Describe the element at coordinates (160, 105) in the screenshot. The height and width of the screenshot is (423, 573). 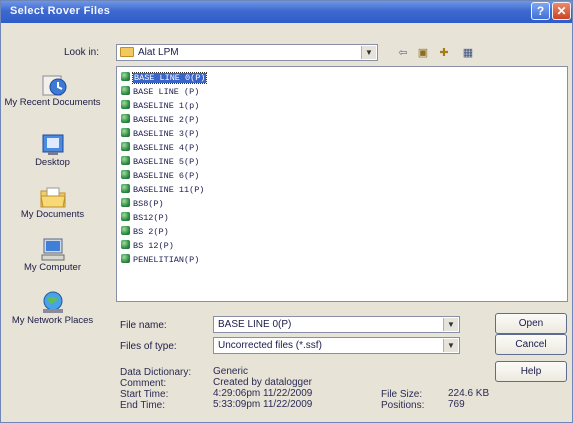
I see `list-item: BASELINE 1(p)` at that location.